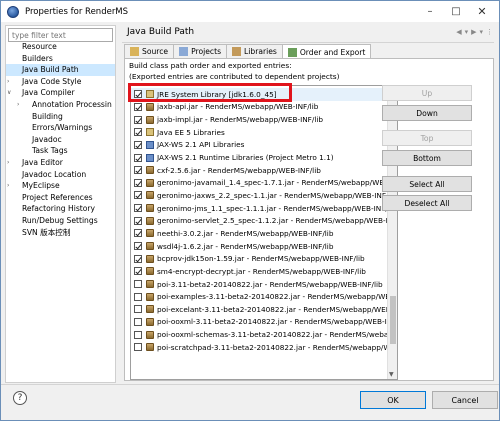 The height and width of the screenshot is (421, 500). What do you see at coordinates (259, 145) in the screenshot?
I see `classpath-entry: JAX-WS 2.1 API Libraries` at bounding box center [259, 145].